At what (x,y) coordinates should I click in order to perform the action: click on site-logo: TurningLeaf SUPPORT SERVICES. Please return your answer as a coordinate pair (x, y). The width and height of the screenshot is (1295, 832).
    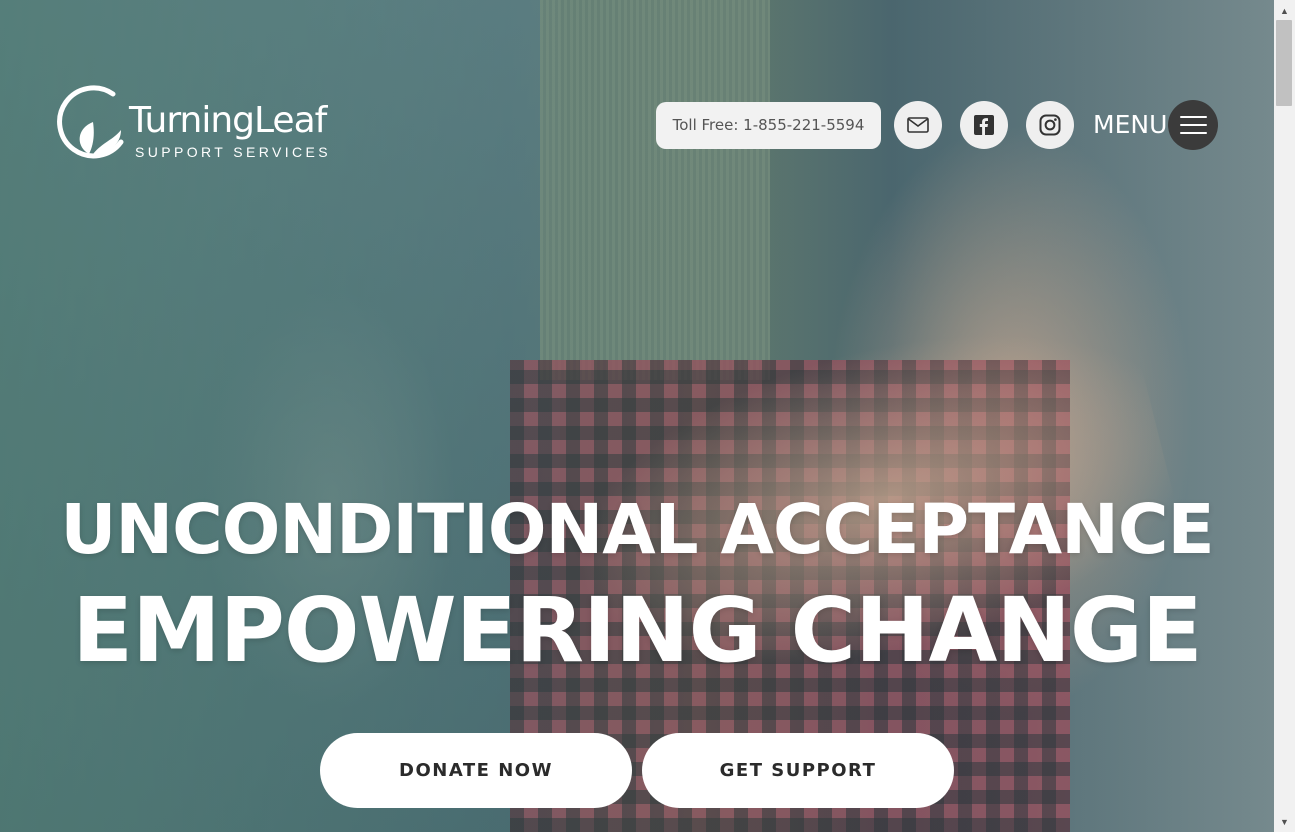
    Looking at the image, I should click on (195, 124).